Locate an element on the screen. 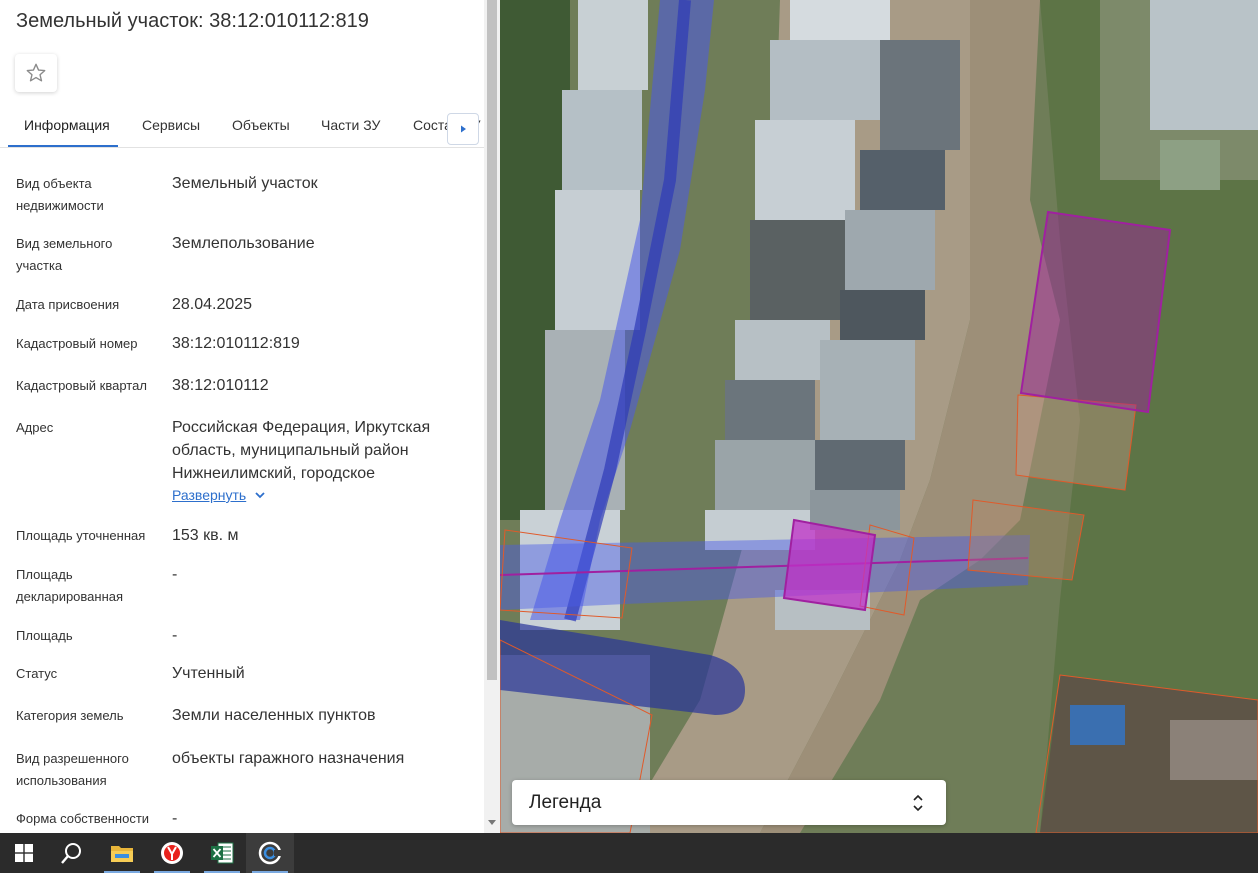 The height and width of the screenshot is (873, 1258). legend-dropdown: Легенда is located at coordinates (729, 802).